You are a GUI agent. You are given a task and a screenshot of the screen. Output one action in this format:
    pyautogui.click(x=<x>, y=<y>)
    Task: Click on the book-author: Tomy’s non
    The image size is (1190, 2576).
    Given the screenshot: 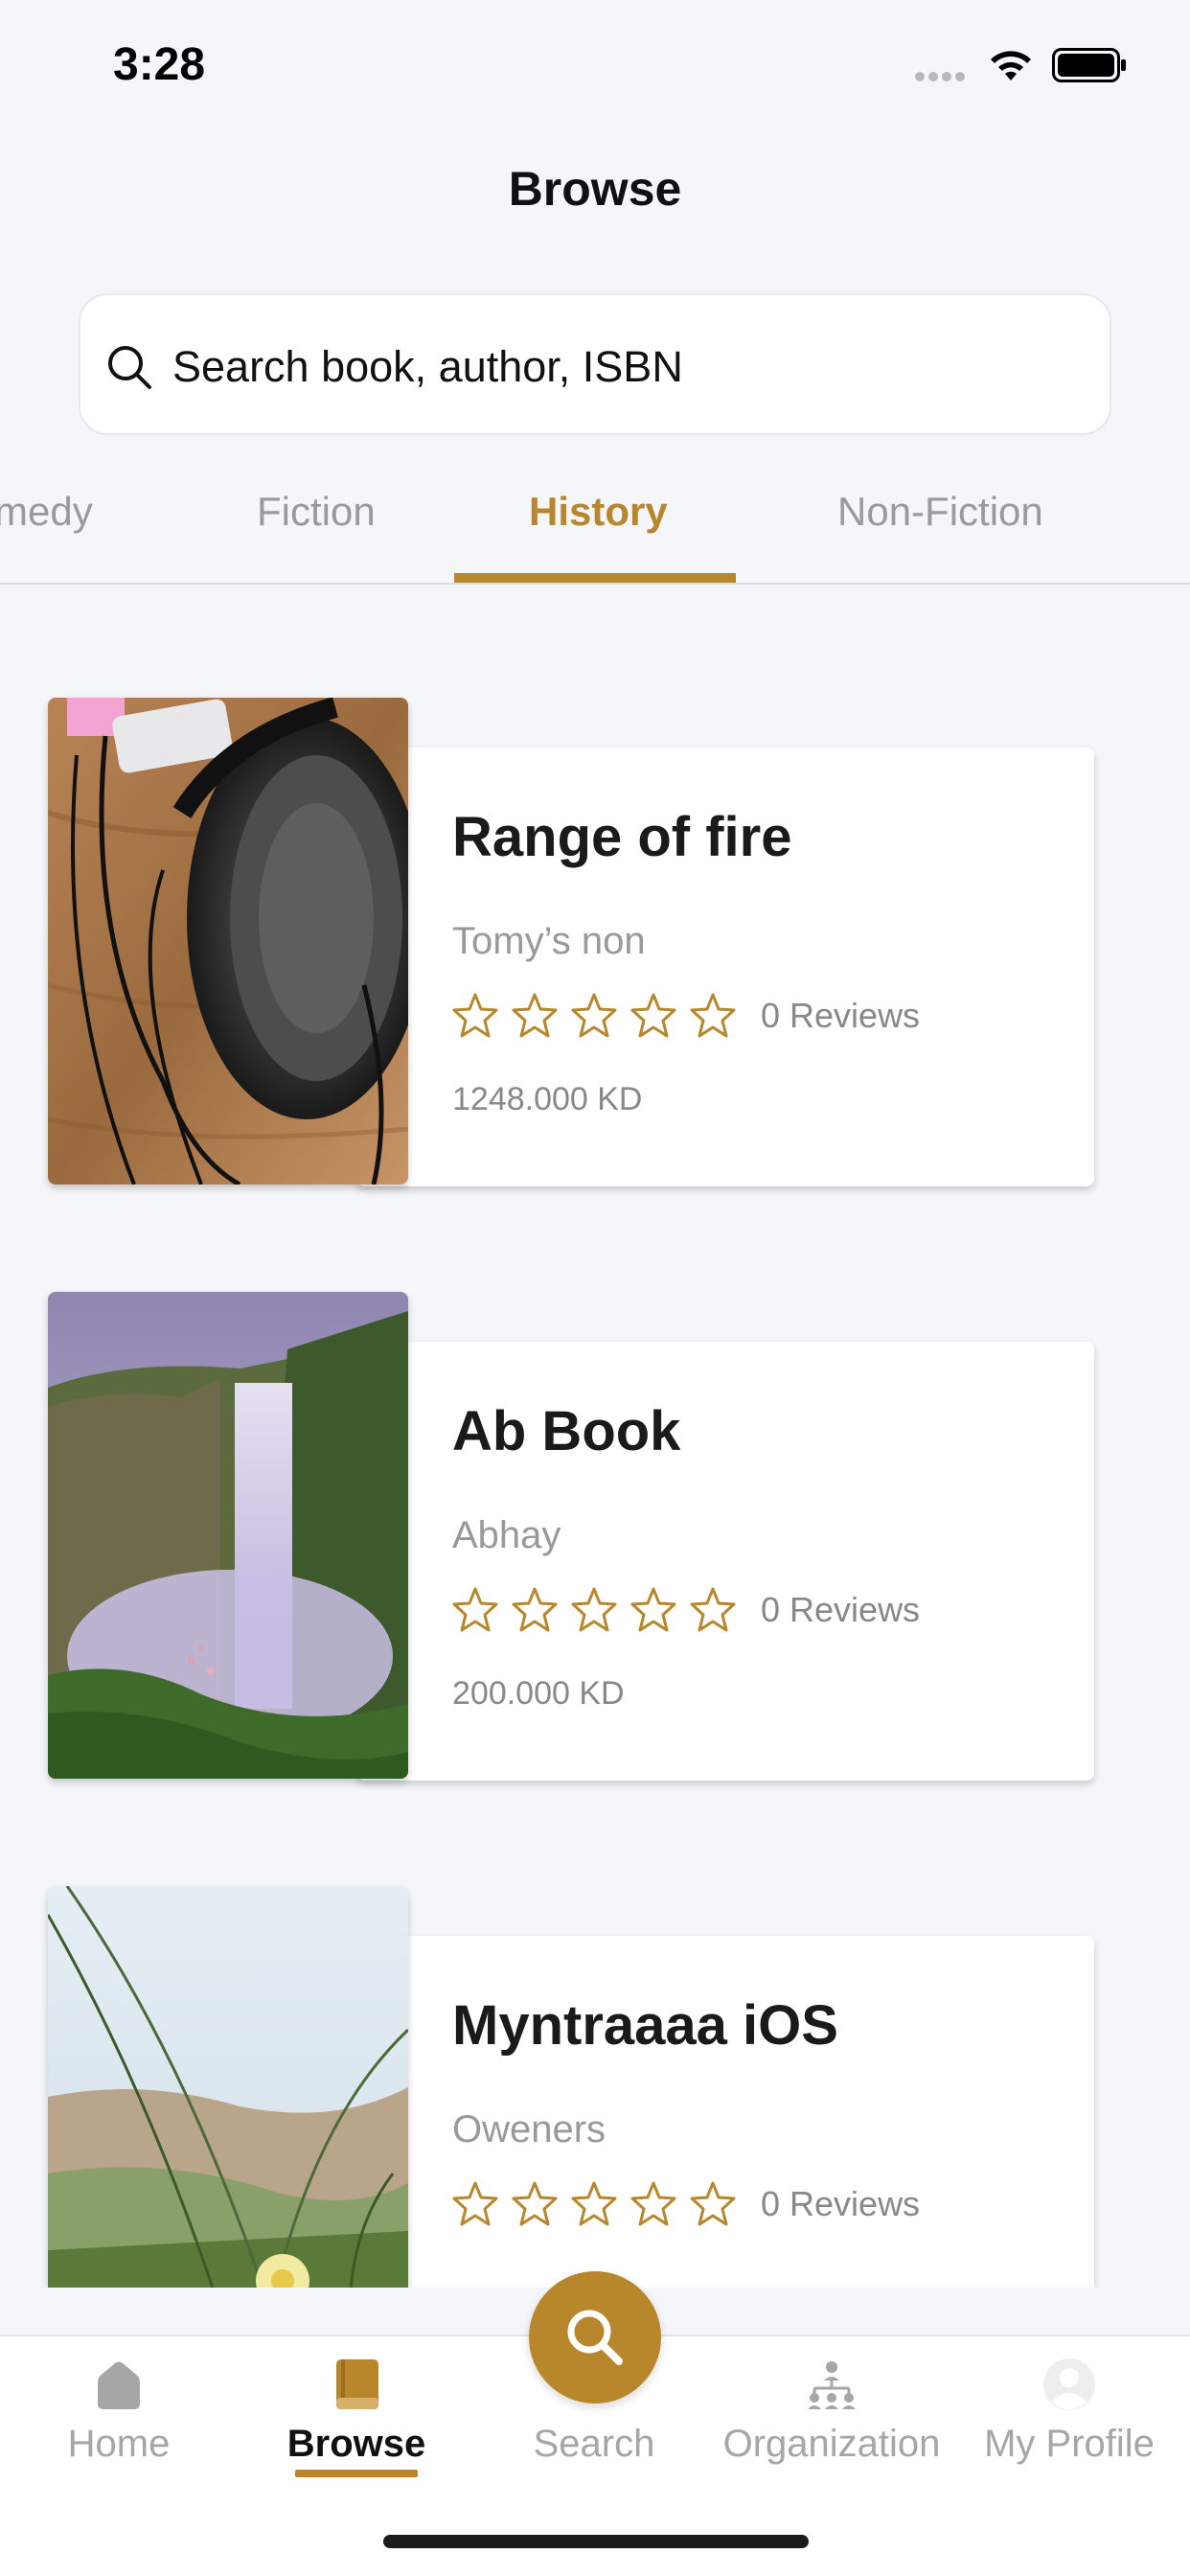 What is the action you would take?
    pyautogui.click(x=549, y=941)
    